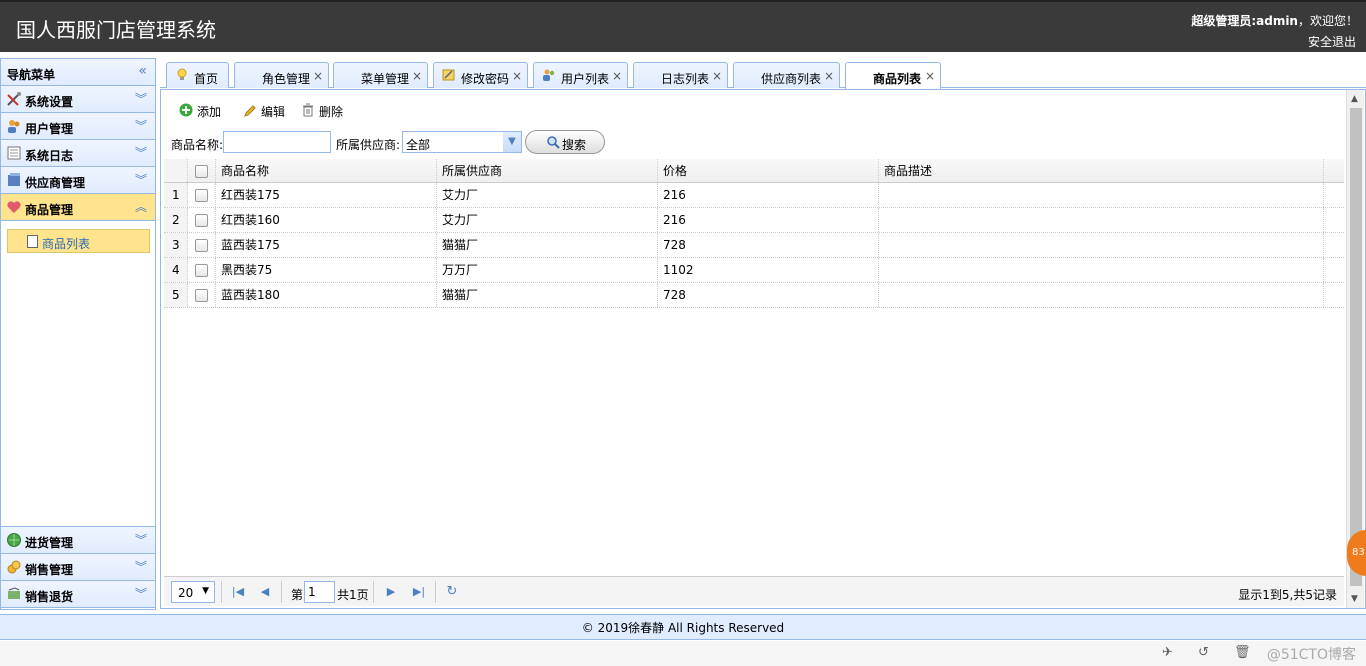 The image size is (1366, 666). Describe the element at coordinates (1203, 652) in the screenshot. I see `share-icon: ↺` at that location.